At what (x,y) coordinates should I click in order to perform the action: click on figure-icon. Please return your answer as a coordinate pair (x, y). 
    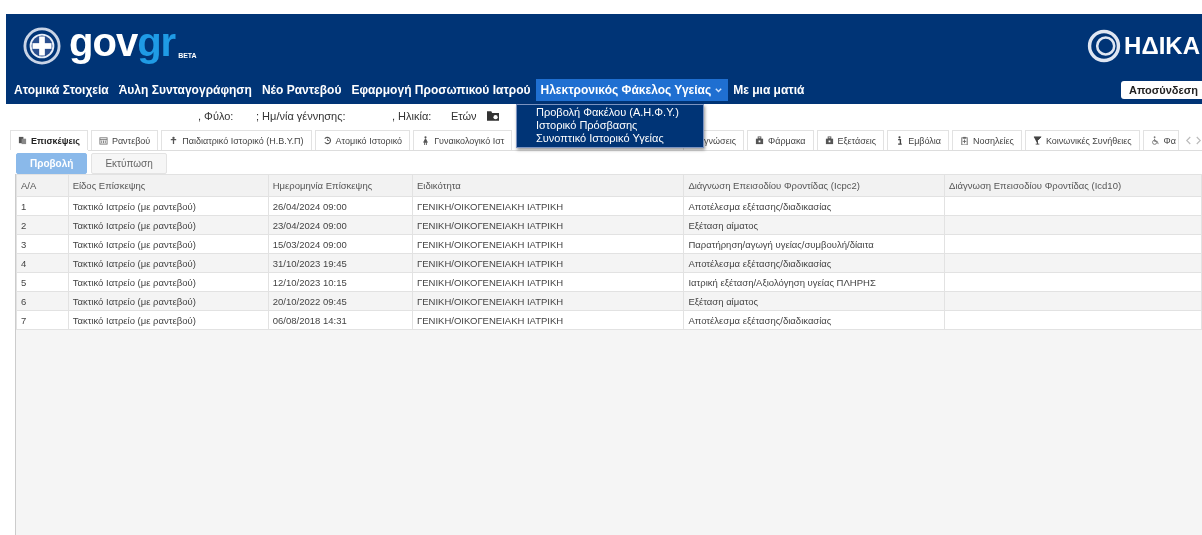
    Looking at the image, I should click on (174, 140).